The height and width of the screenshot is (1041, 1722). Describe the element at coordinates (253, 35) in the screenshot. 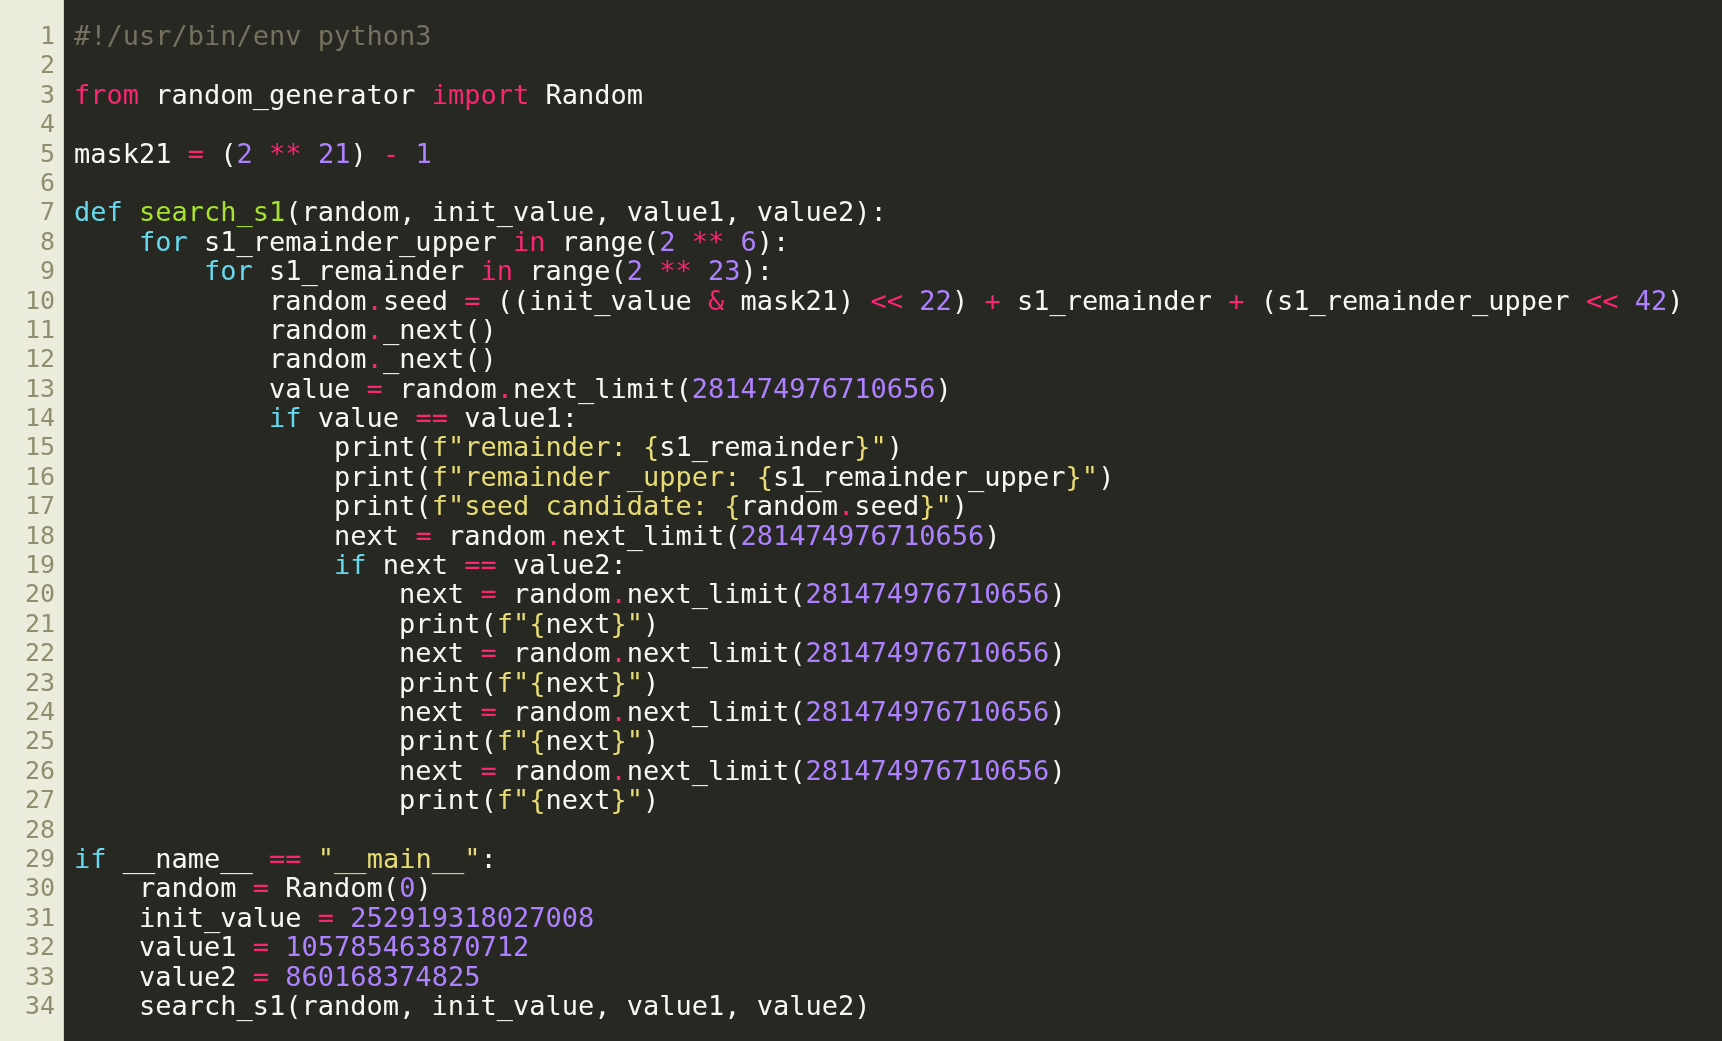

I see `code-line: #!/usr/bin/env python3` at that location.